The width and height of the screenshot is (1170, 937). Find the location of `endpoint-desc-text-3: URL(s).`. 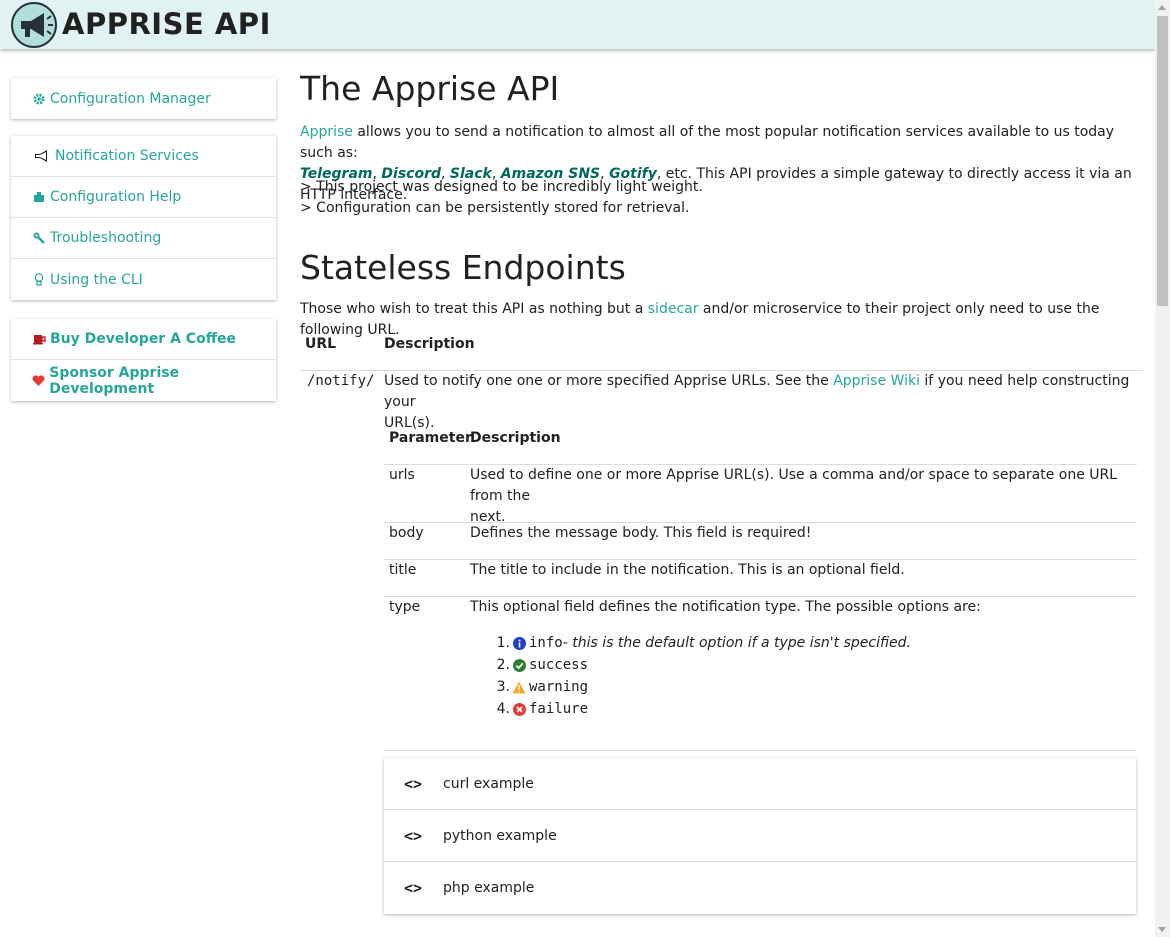

endpoint-desc-text-3: URL(s). is located at coordinates (409, 423).